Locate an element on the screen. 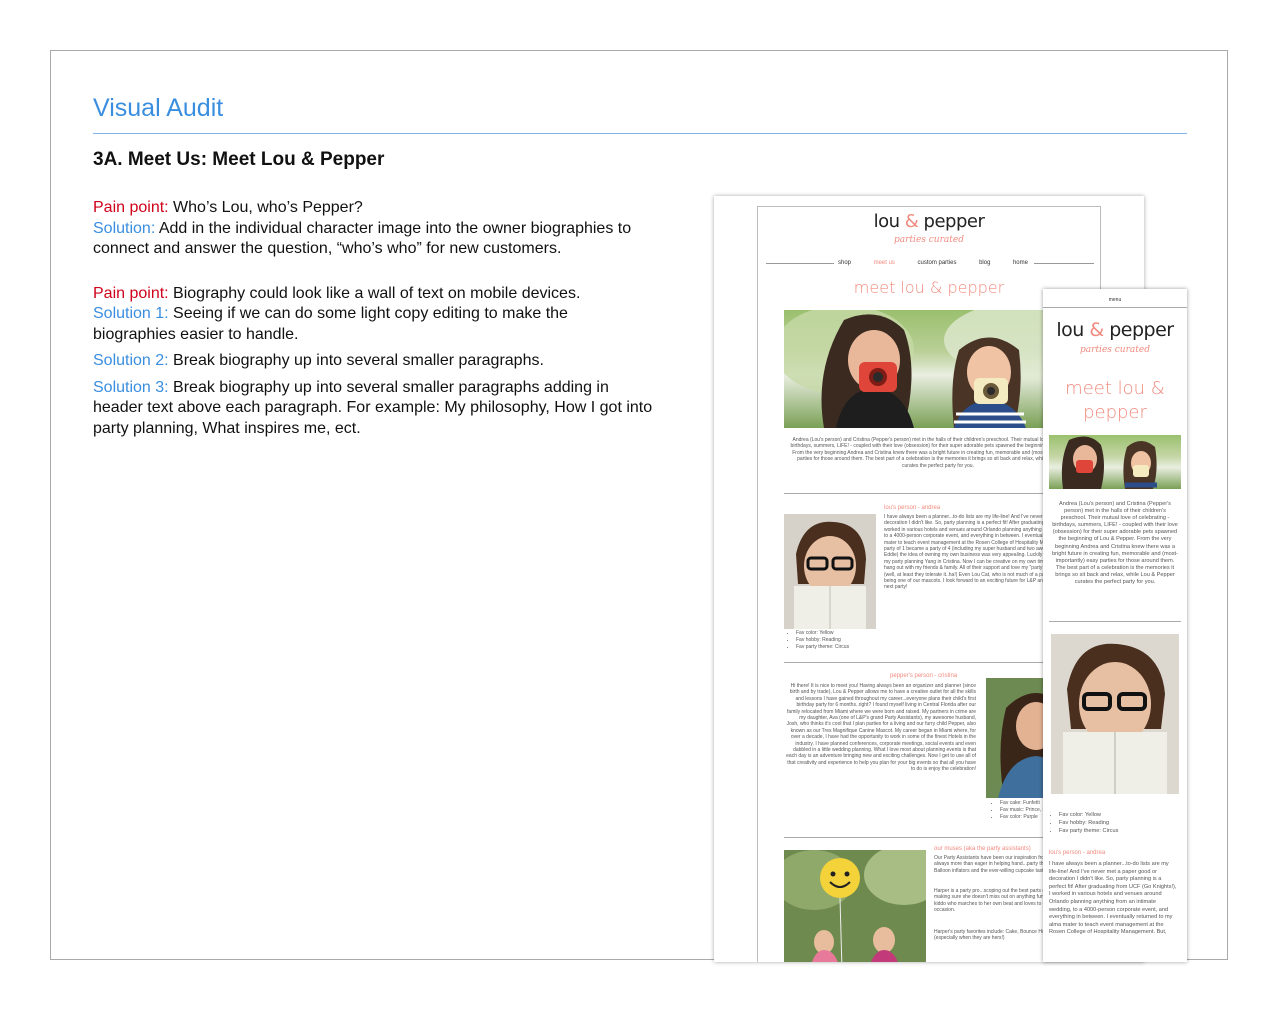  pain-point-1: Pain point: Who’s Lou, who’s Pepper? is located at coordinates (373, 208).